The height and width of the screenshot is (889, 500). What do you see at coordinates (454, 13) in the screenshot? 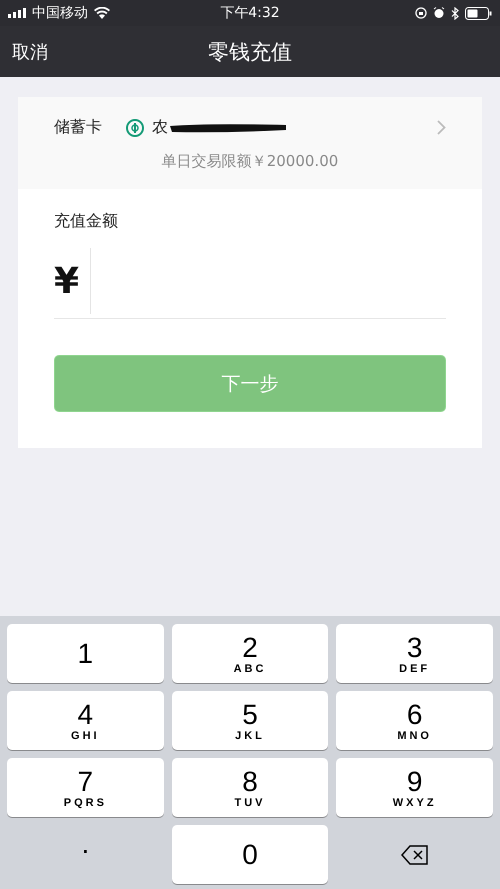
I see `bluetooth-icon` at bounding box center [454, 13].